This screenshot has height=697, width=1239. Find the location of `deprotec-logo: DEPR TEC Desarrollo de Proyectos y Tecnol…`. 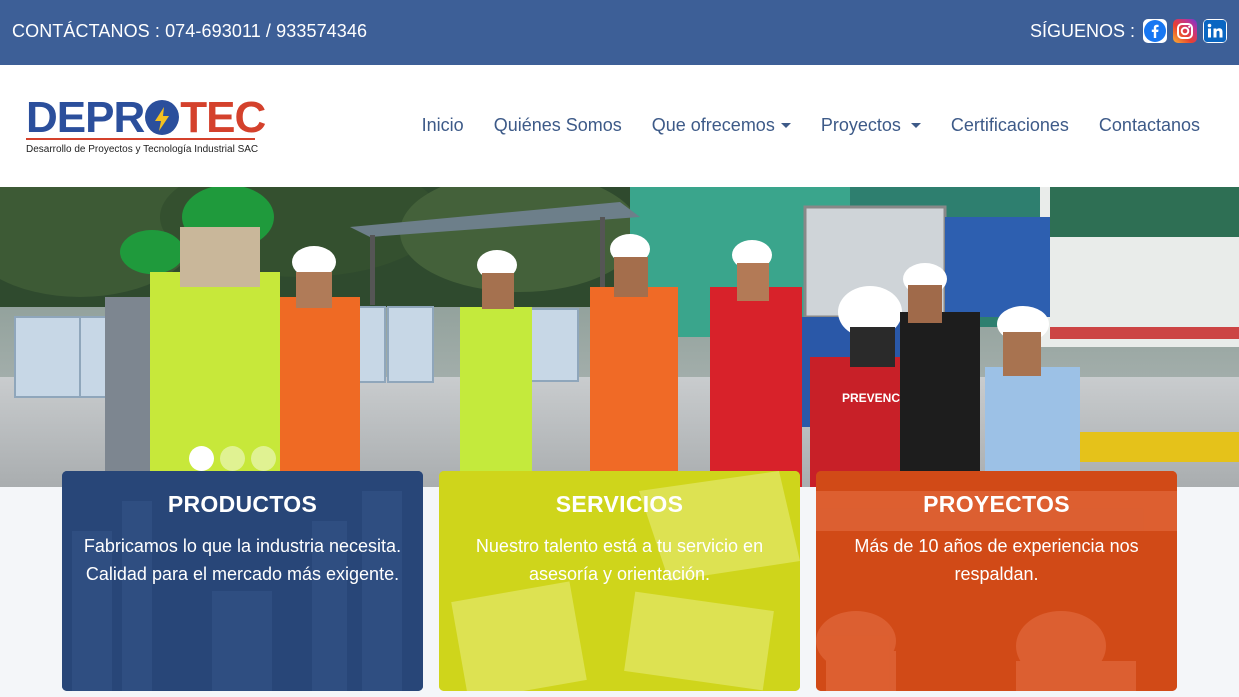

deprotec-logo: DEPR TEC Desarrollo de Proyectos y Tecnol… is located at coordinates (146, 127).